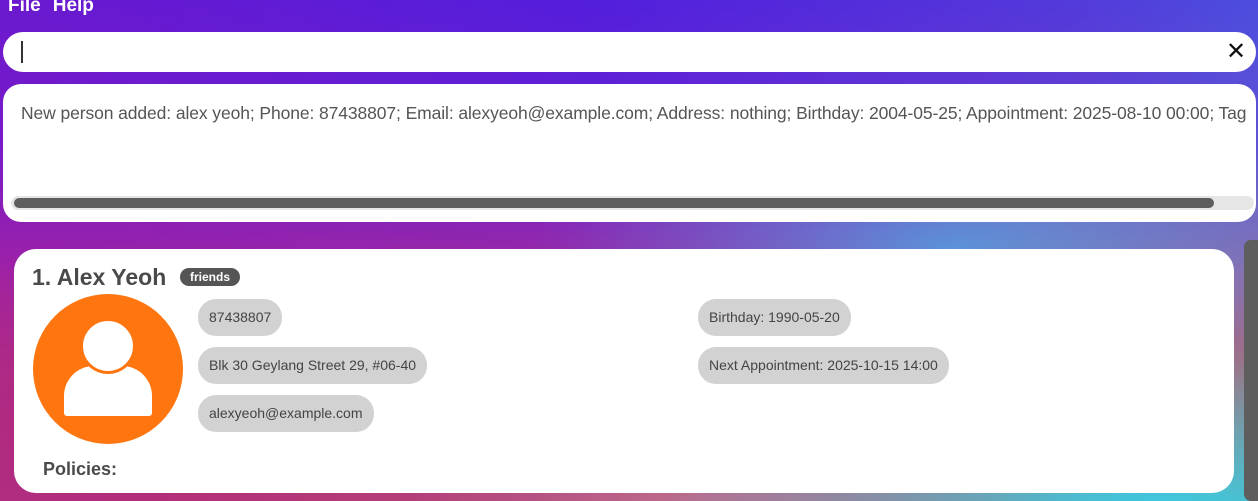  I want to click on horizontal-scrollbar, so click(632, 203).